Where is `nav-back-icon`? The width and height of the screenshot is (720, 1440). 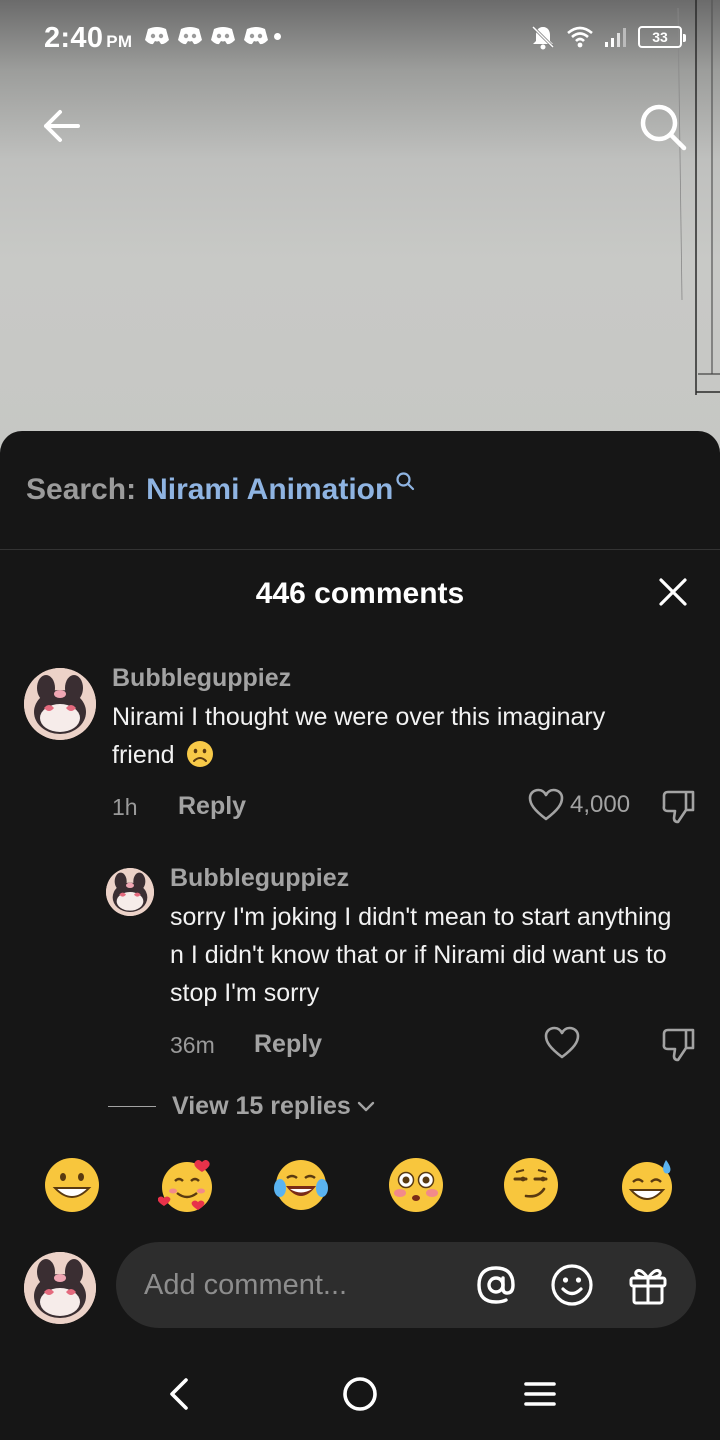
nav-back-icon is located at coordinates (180, 1394).